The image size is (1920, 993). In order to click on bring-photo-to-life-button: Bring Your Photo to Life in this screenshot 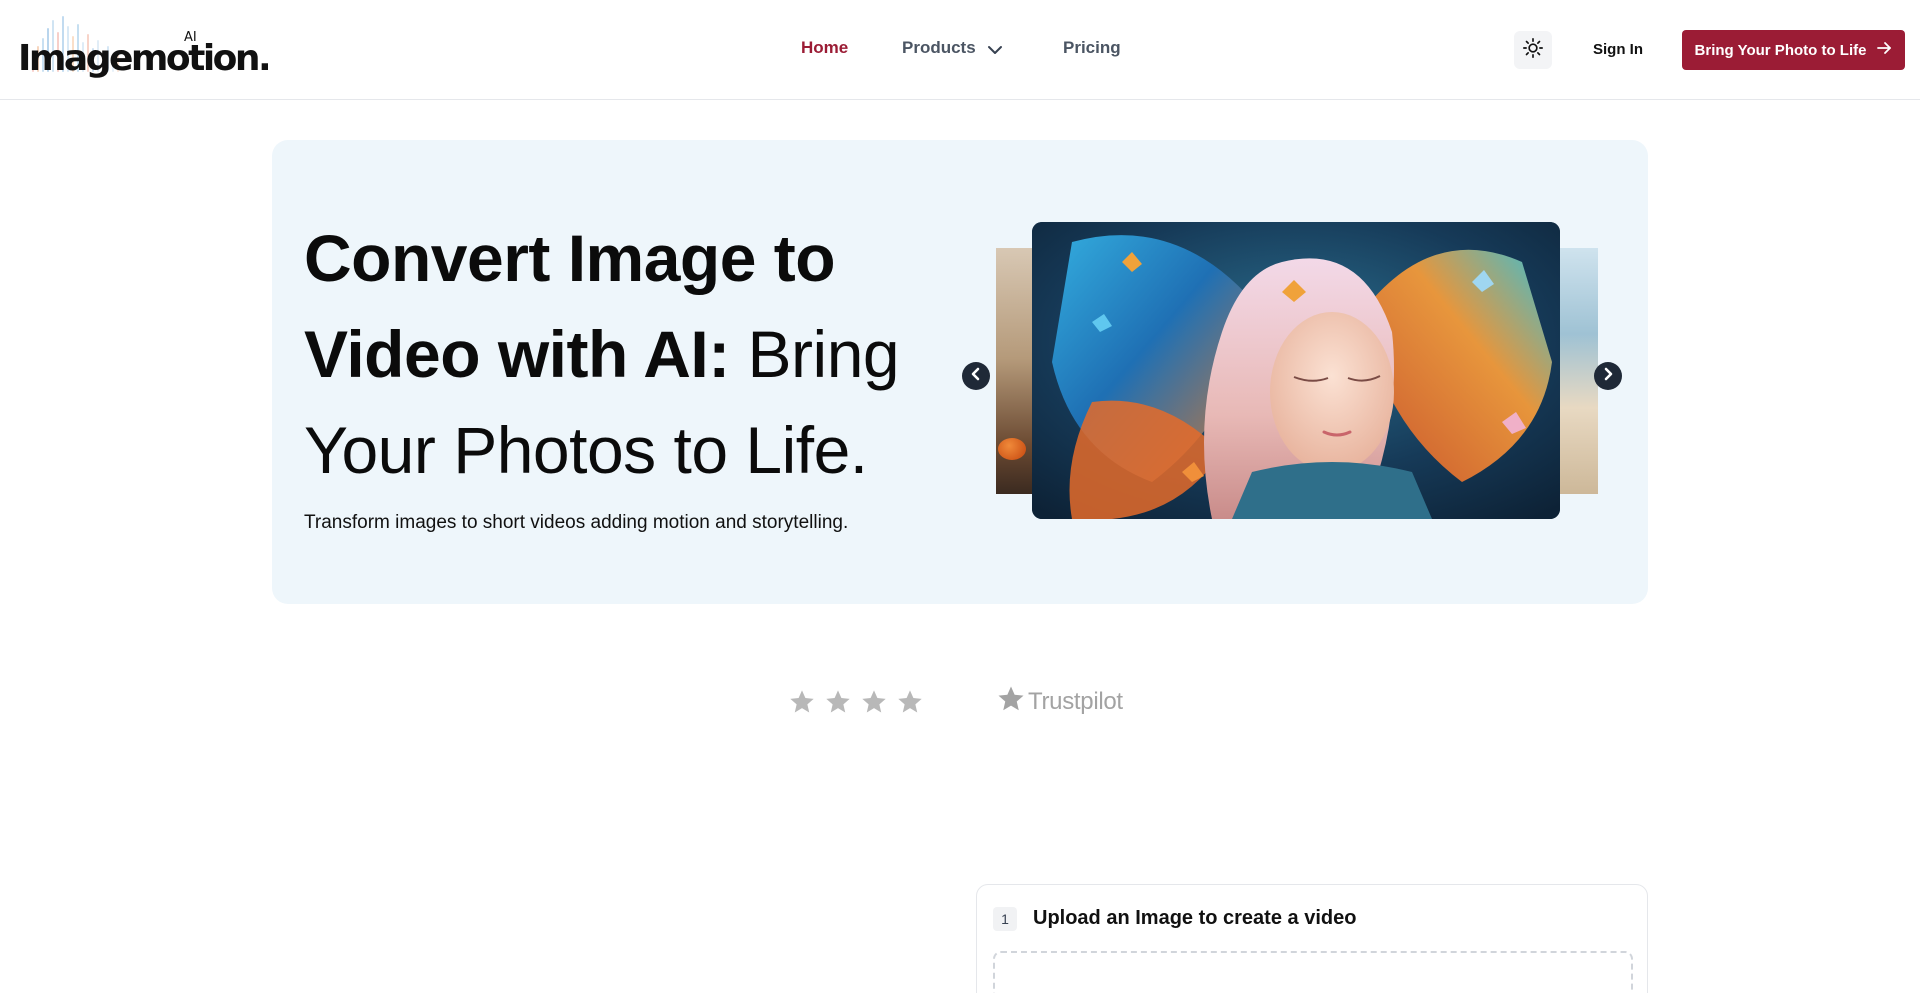, I will do `click(1793, 50)`.